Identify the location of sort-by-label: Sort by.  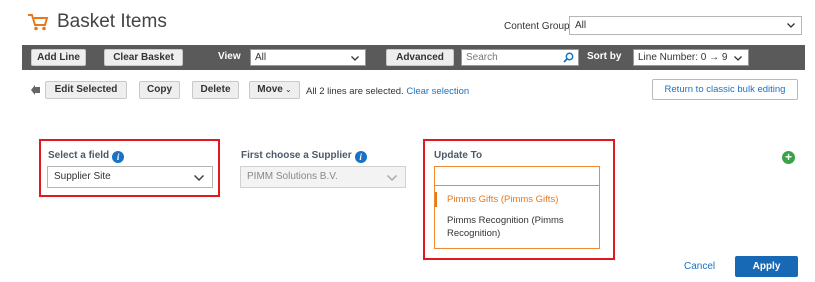
(604, 56).